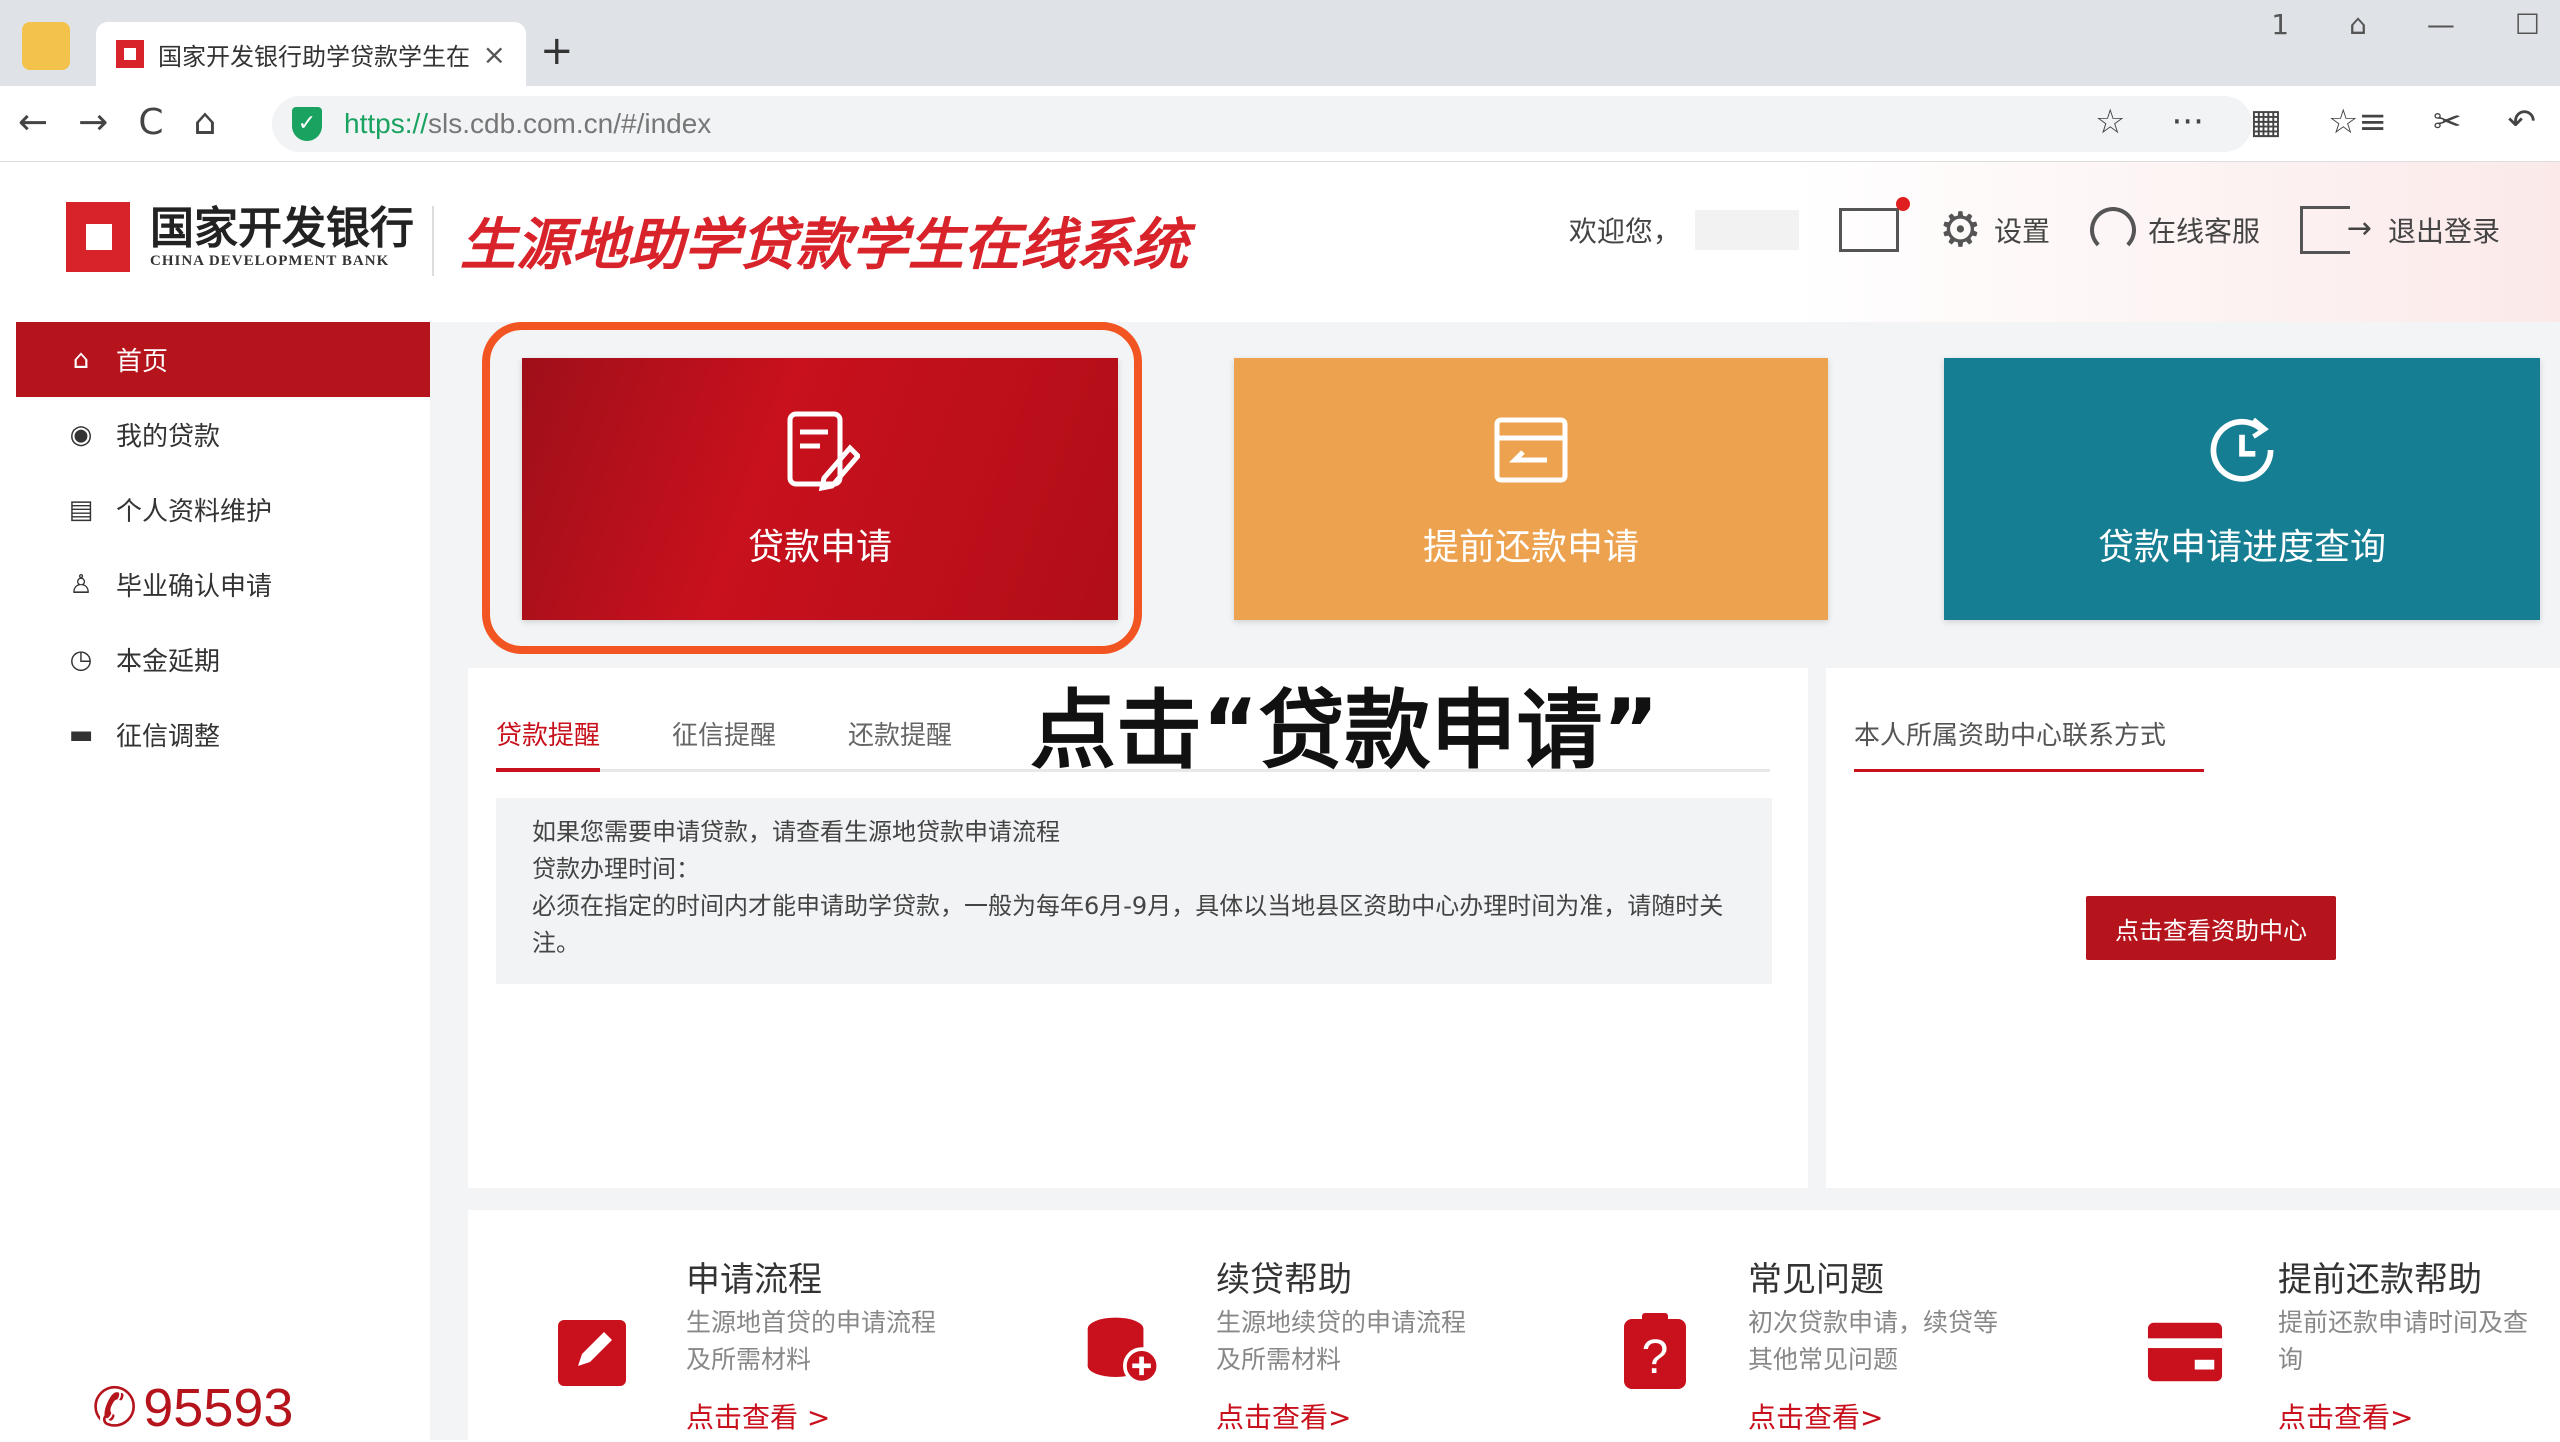 Image resolution: width=2560 pixels, height=1442 pixels. I want to click on hotline: ✆ 95593, so click(192, 1407).